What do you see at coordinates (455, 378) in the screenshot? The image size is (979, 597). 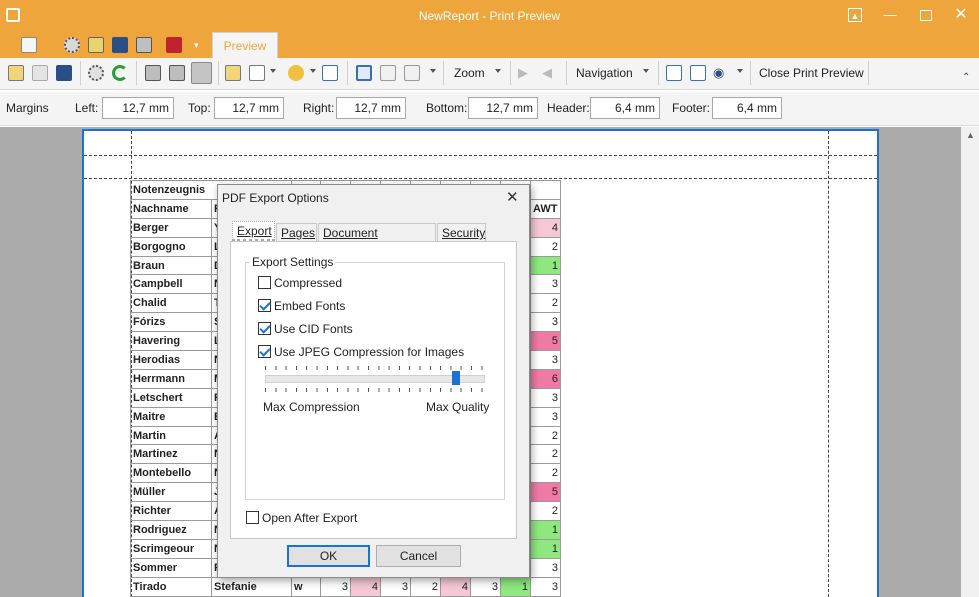 I see `slider-thumb` at bounding box center [455, 378].